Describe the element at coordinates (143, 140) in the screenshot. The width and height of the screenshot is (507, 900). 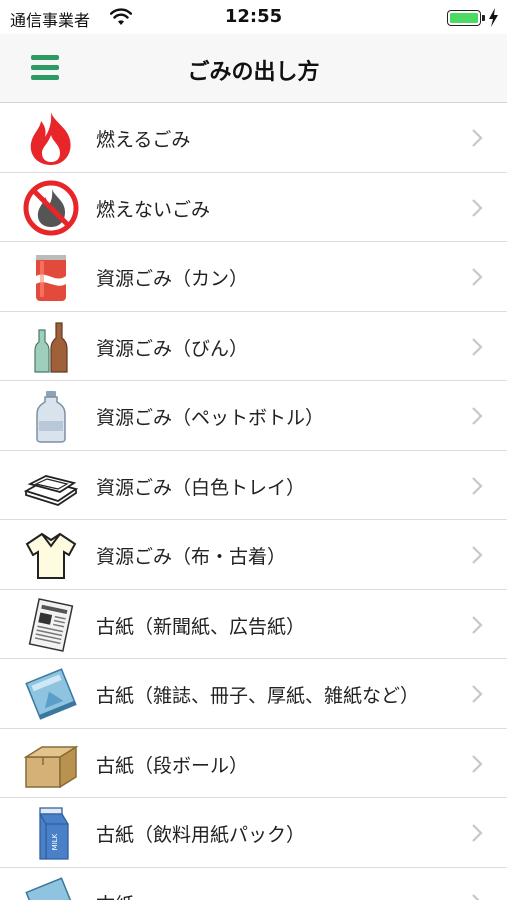
I see `list-item-label: 燃えるごみ` at that location.